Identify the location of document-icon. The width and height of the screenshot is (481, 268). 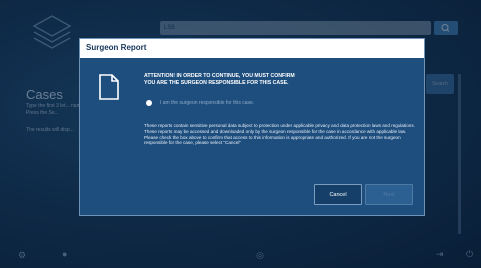
(109, 87).